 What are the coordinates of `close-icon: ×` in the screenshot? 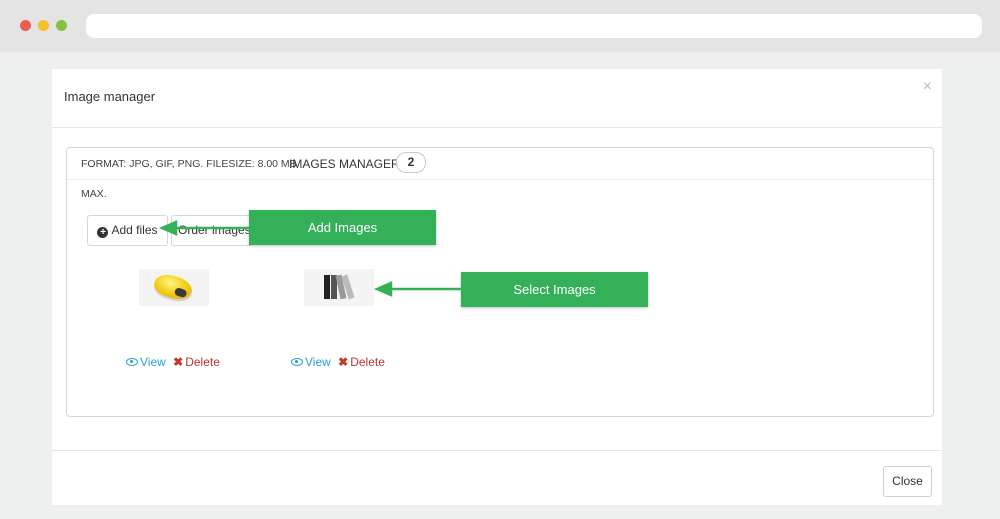 It's located at (927, 87).